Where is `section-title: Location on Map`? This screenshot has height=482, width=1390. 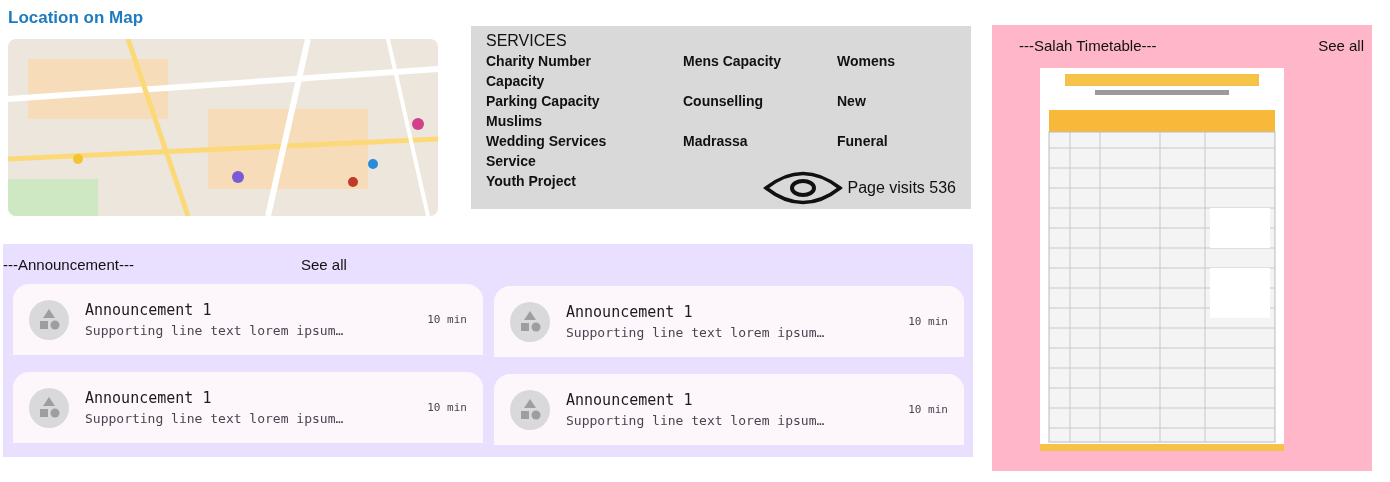
section-title: Location on Map is located at coordinates (76, 18).